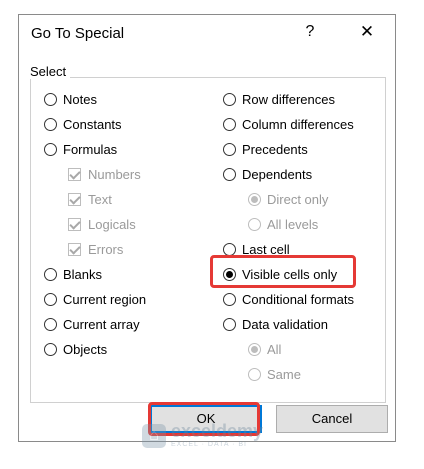 This screenshot has height=469, width=424. I want to click on option-current-array: Current array, so click(92, 324).